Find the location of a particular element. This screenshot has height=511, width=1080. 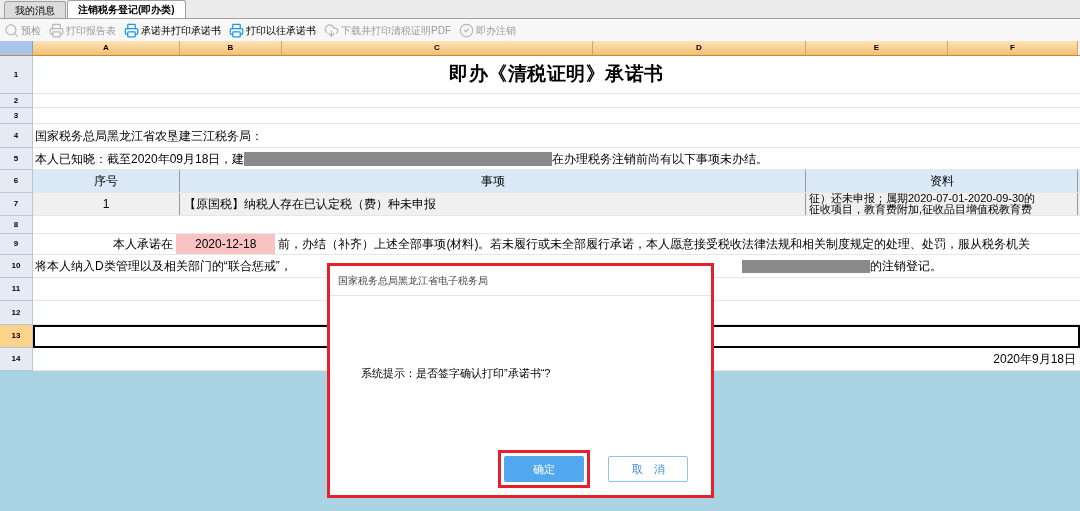

tab: 我的消息 is located at coordinates (35, 9).